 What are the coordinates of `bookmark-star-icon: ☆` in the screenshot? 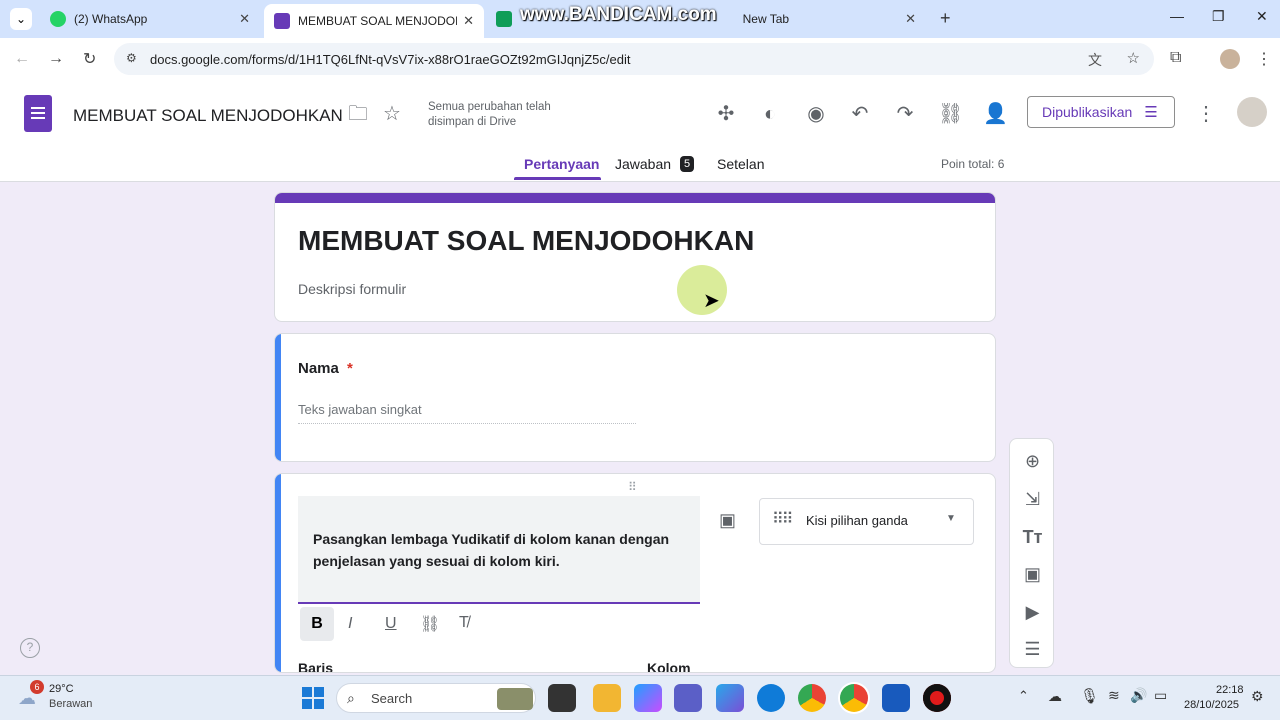 It's located at (1133, 58).